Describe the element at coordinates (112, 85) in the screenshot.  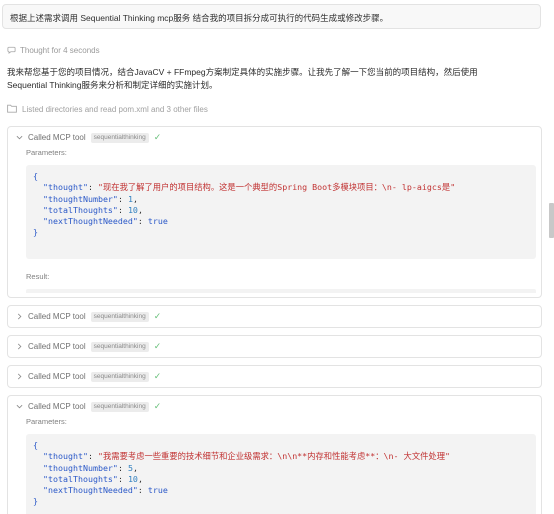
I see `answer-line: Sequential Thinking服务来分析和制定详细的实施计划。` at that location.